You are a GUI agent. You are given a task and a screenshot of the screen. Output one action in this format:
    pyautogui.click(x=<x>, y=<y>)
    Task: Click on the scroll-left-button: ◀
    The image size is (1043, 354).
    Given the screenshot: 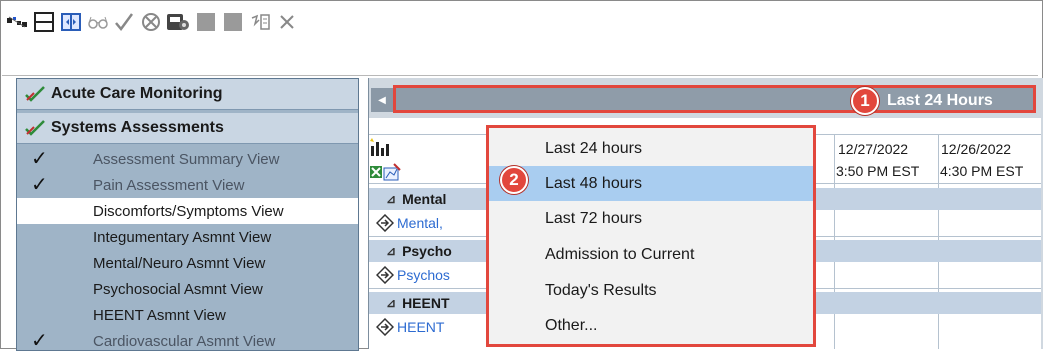 What is the action you would take?
    pyautogui.click(x=382, y=100)
    